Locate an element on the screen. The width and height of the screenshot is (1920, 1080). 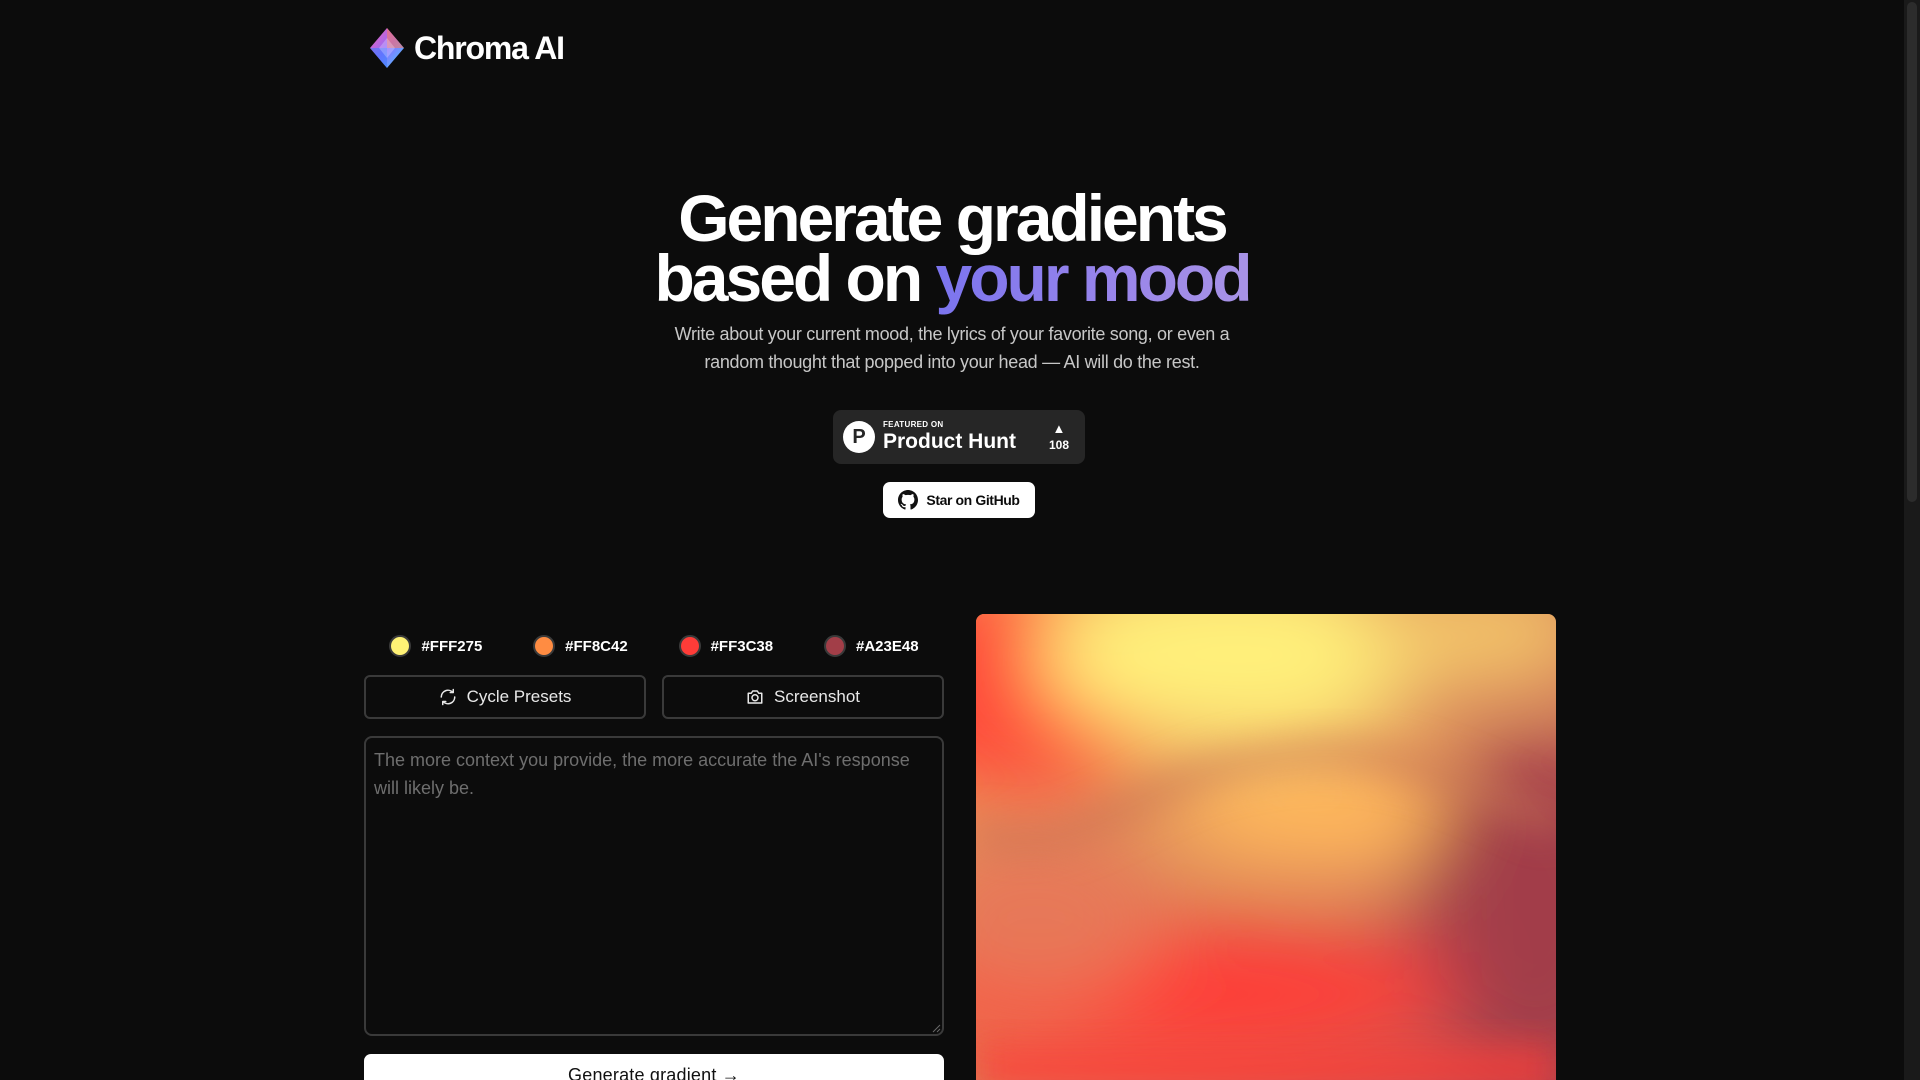
color-swatch: #FFF275 is located at coordinates (435, 646).